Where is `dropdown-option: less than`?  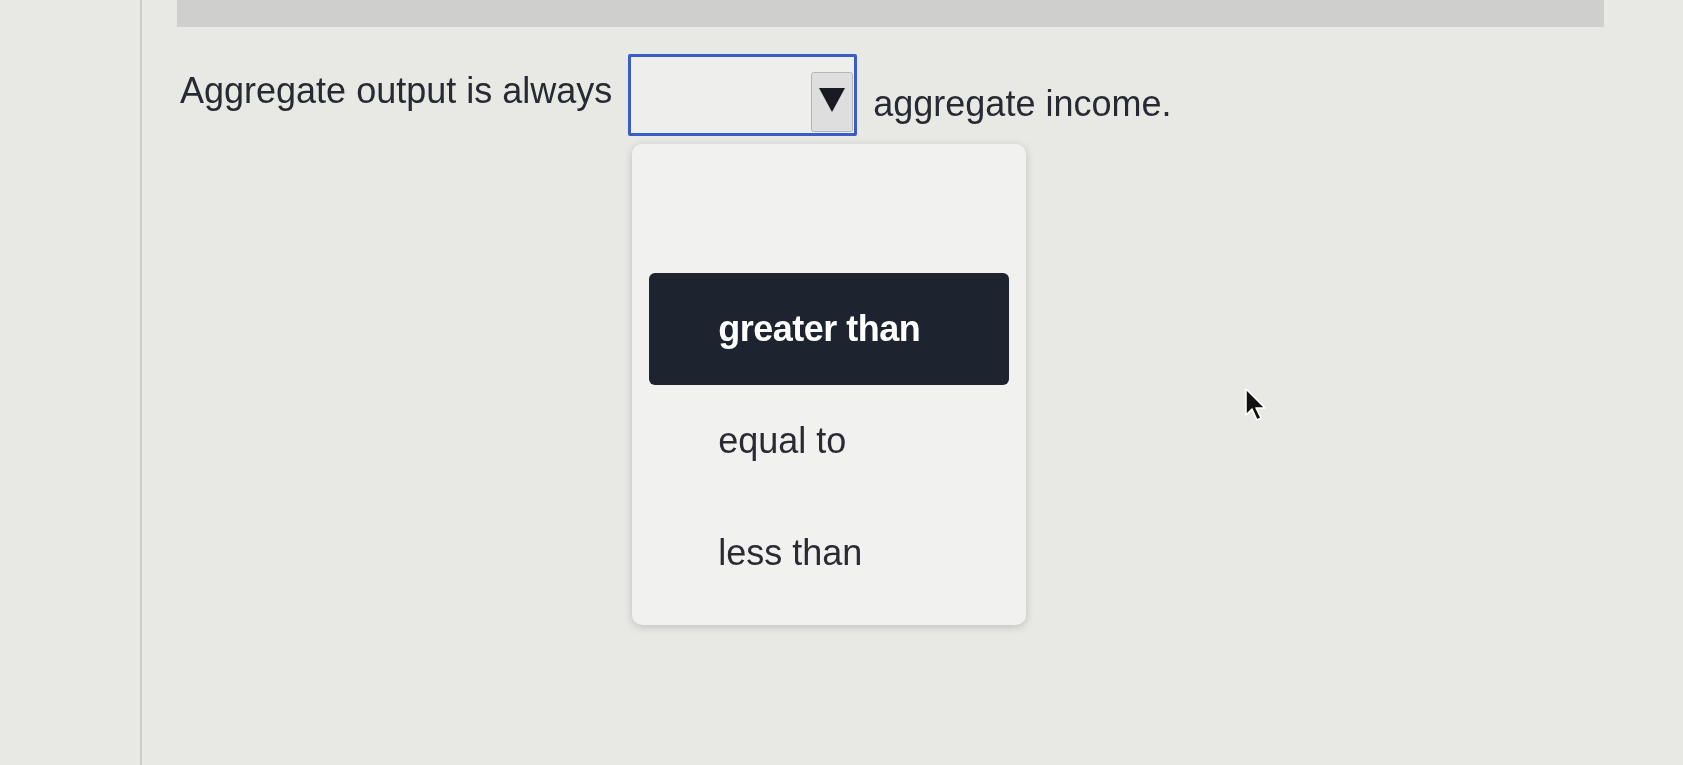 dropdown-option: less than is located at coordinates (829, 553).